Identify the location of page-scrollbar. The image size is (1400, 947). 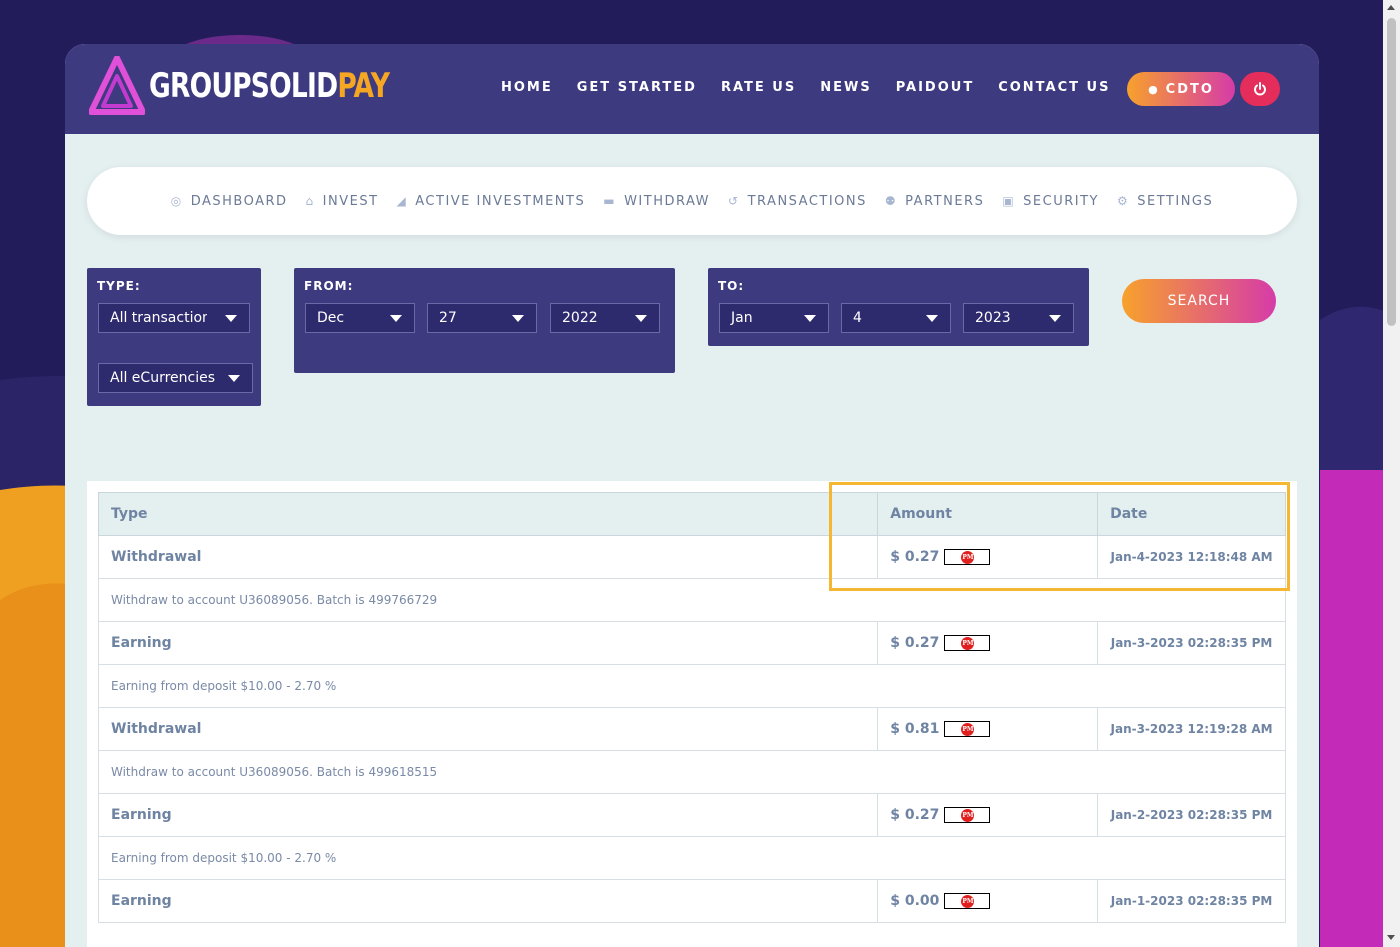
(1391, 473).